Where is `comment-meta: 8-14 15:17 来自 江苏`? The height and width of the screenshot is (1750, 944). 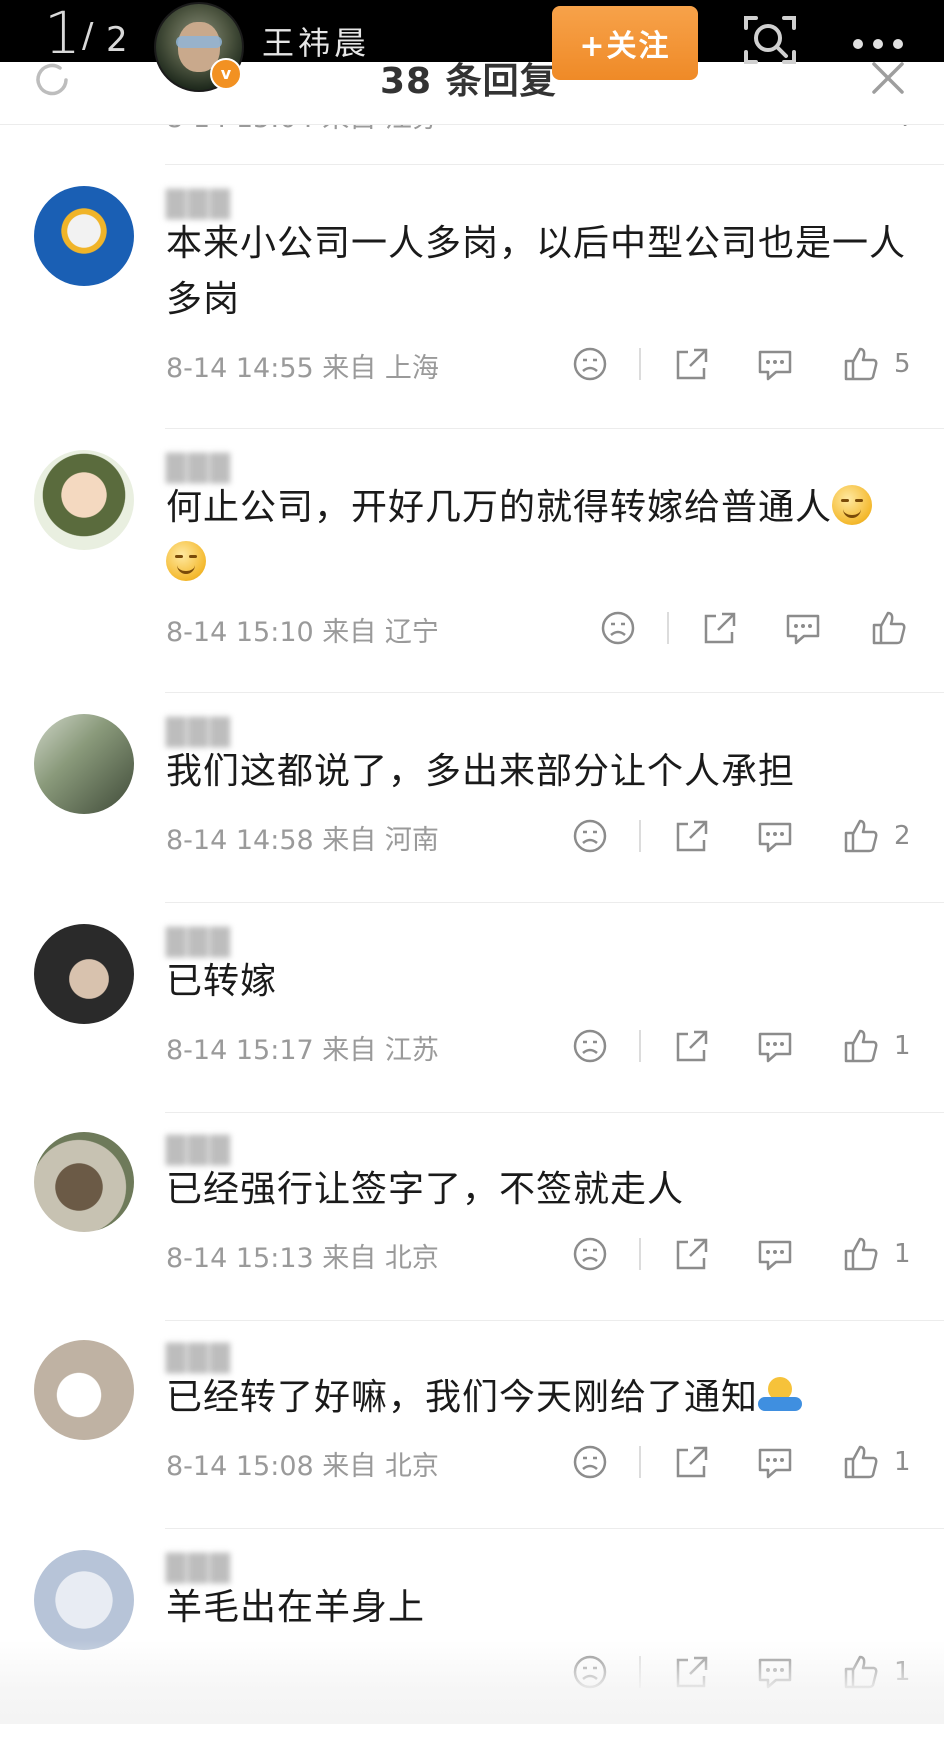 comment-meta: 8-14 15:17 来自 江苏 is located at coordinates (302, 1050).